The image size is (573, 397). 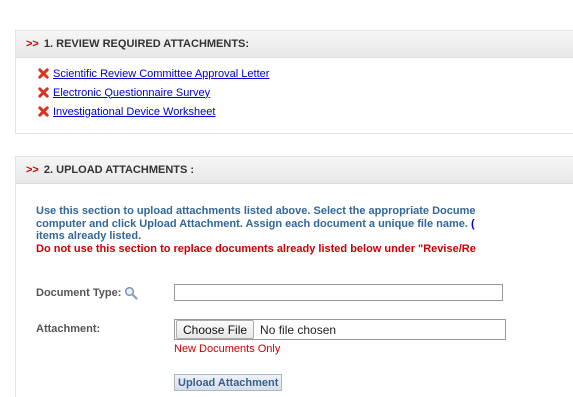 I want to click on section-header: >> 1. REVIEW REQUIRED ATTACHMENTS:, so click(x=294, y=44).